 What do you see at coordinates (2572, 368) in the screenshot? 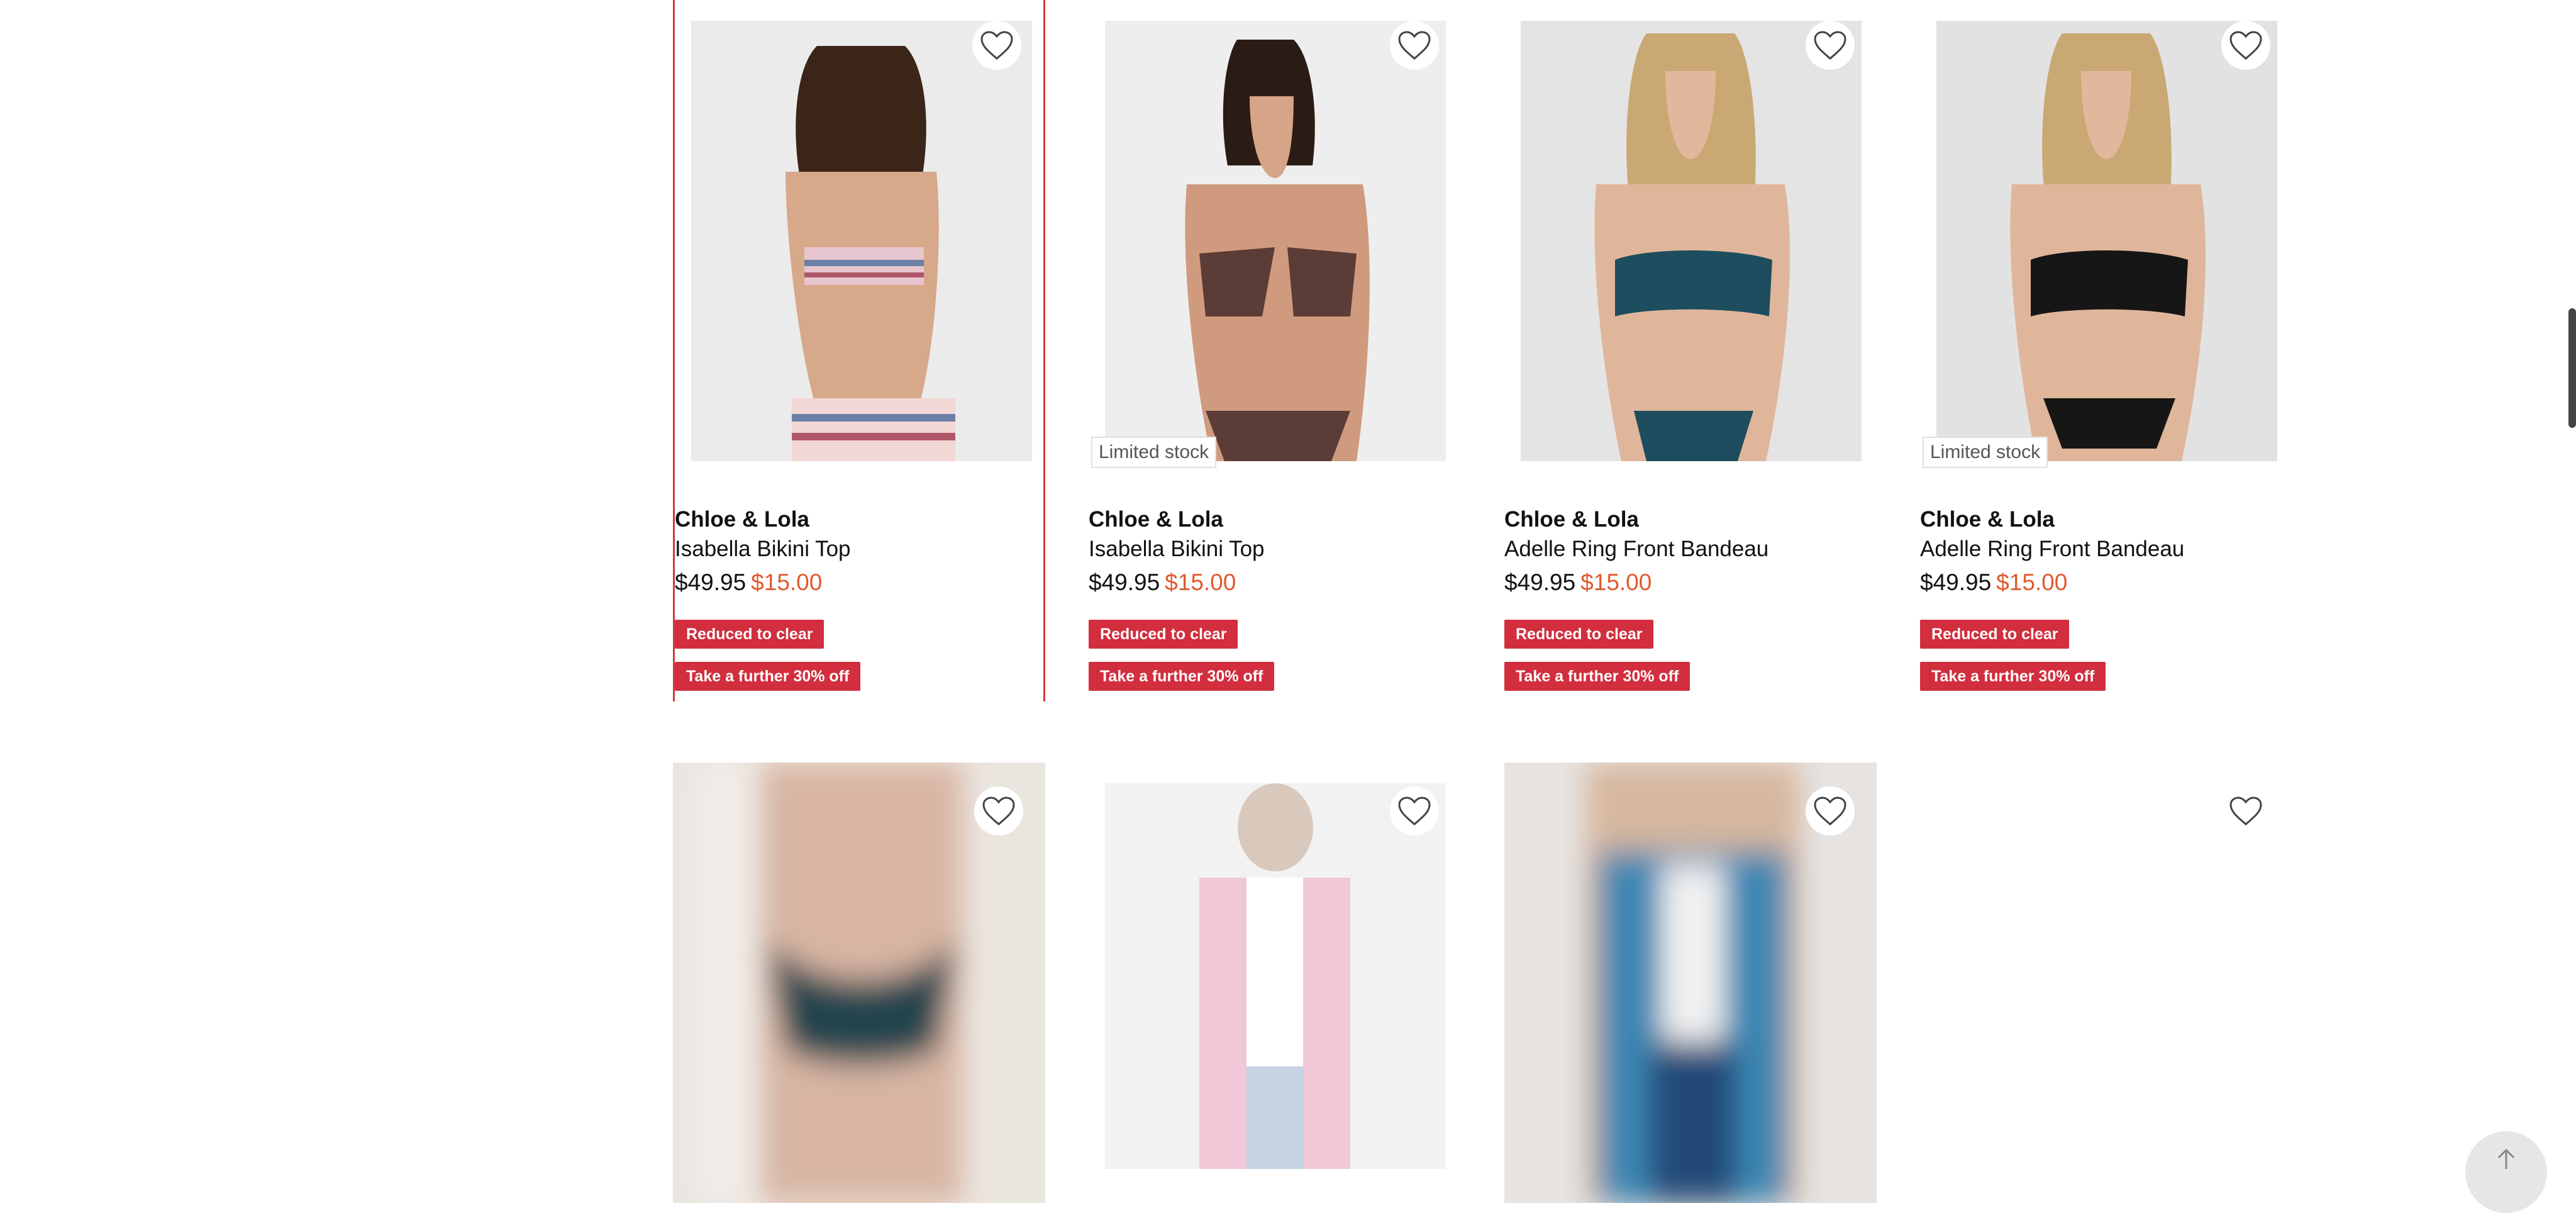
I see `scrollbar-thumb` at bounding box center [2572, 368].